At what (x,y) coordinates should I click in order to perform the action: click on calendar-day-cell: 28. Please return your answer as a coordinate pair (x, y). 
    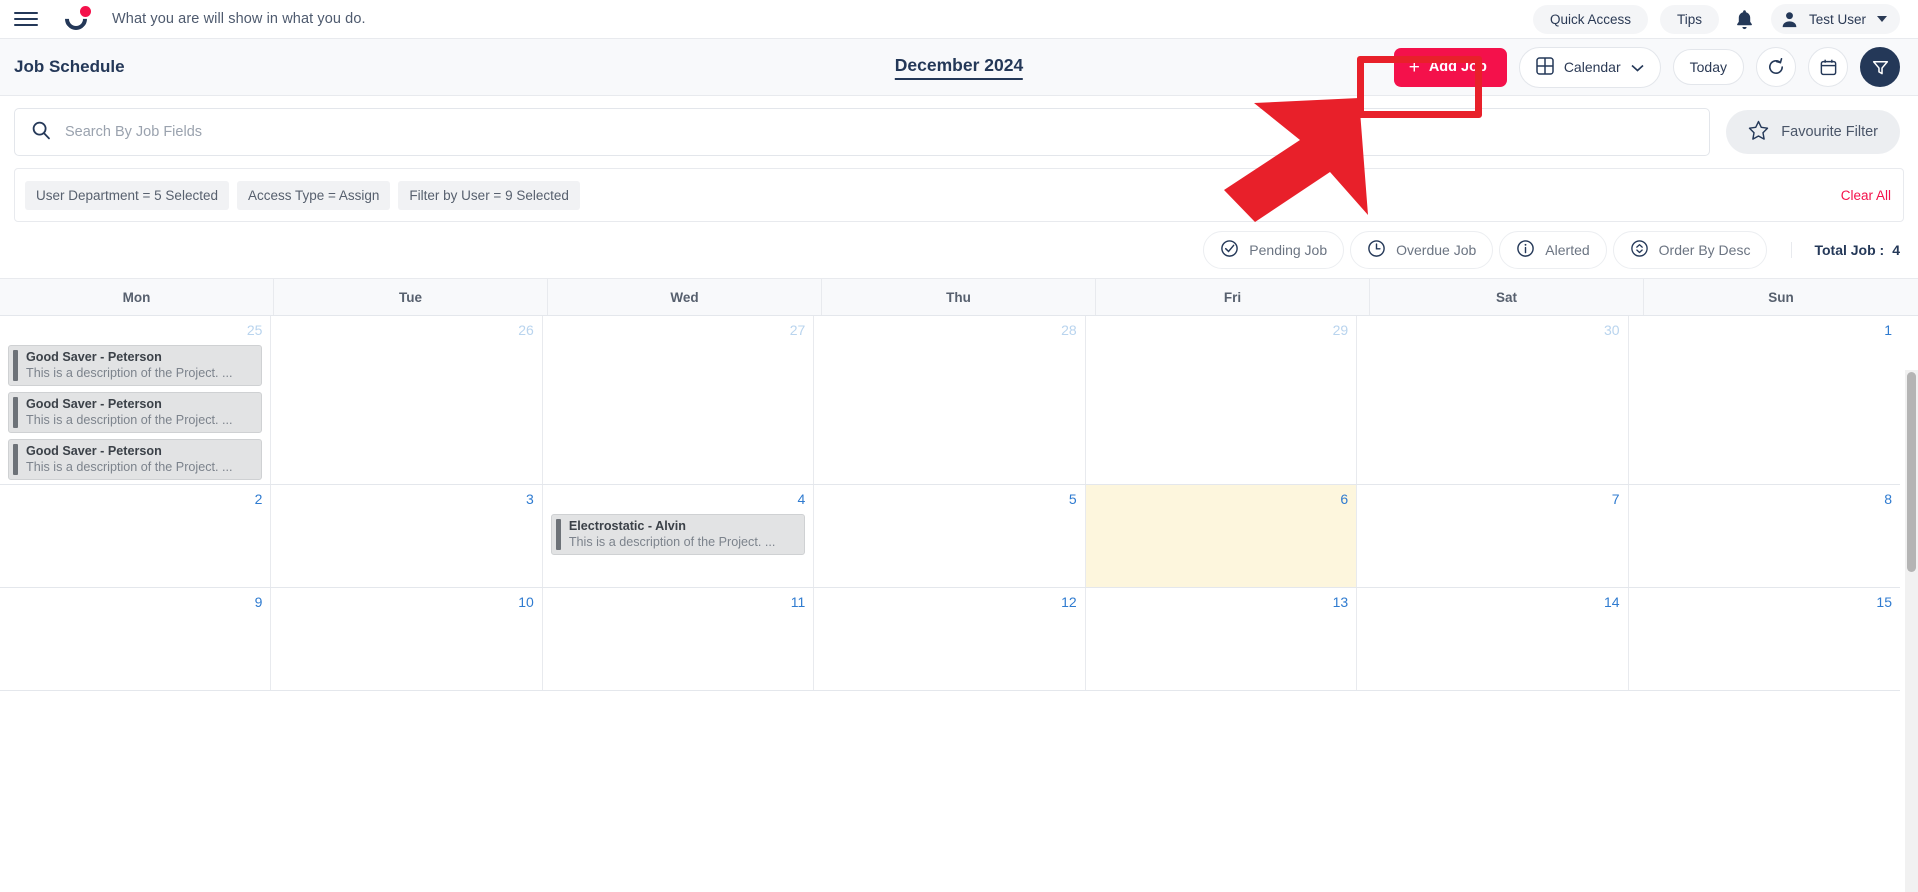
    Looking at the image, I should click on (950, 400).